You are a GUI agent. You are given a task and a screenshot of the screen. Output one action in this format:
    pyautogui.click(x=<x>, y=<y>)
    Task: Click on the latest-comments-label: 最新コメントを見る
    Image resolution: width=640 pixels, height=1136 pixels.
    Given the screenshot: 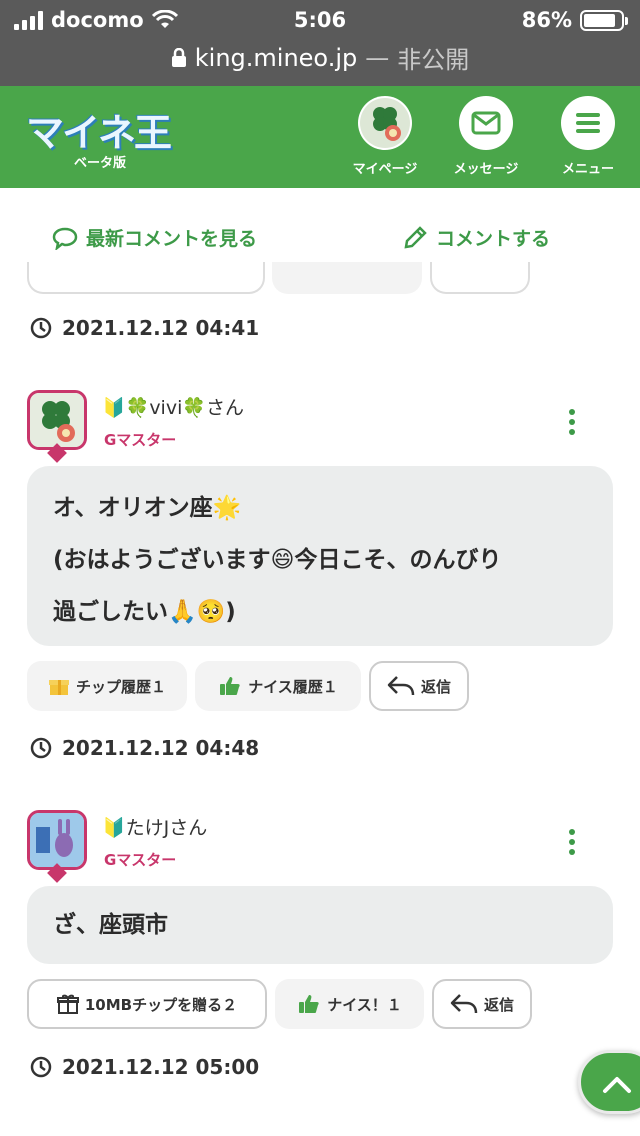 What is the action you would take?
    pyautogui.click(x=172, y=239)
    